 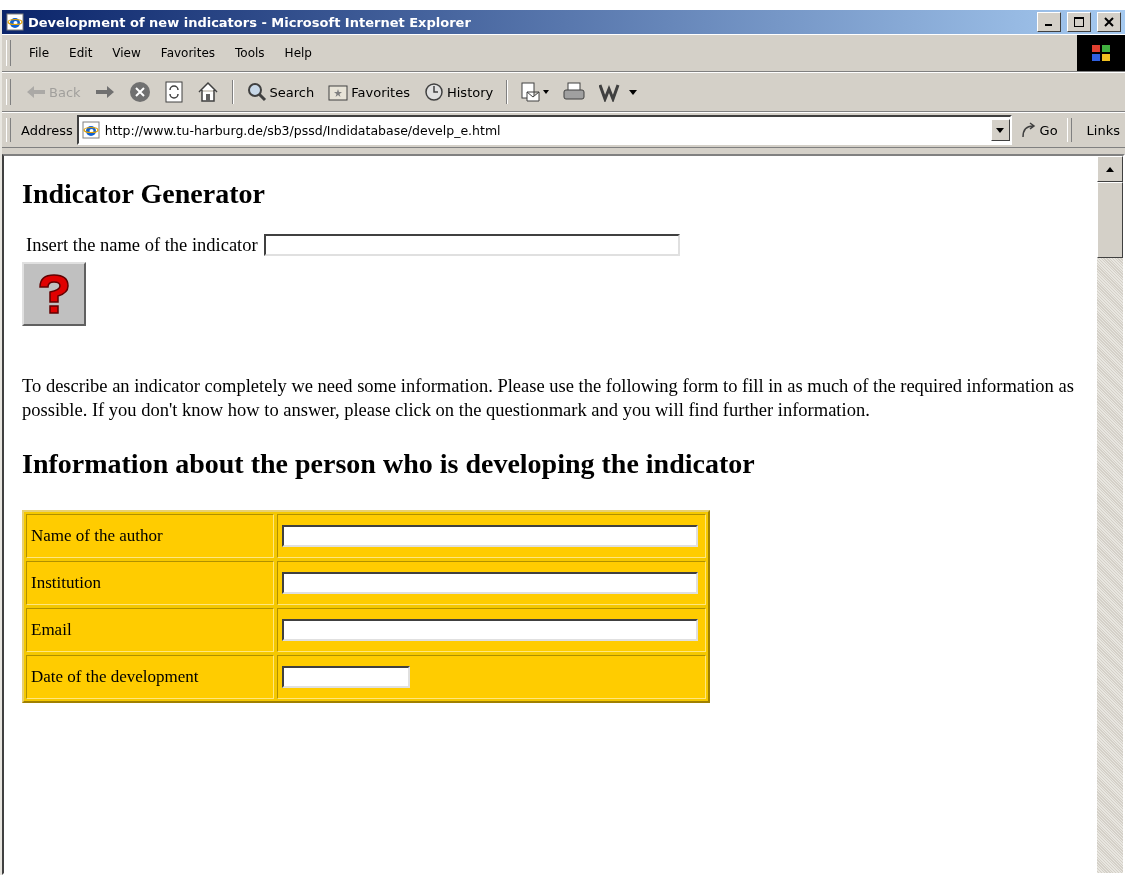 What do you see at coordinates (47, 130) in the screenshot?
I see `address-label: Address` at bounding box center [47, 130].